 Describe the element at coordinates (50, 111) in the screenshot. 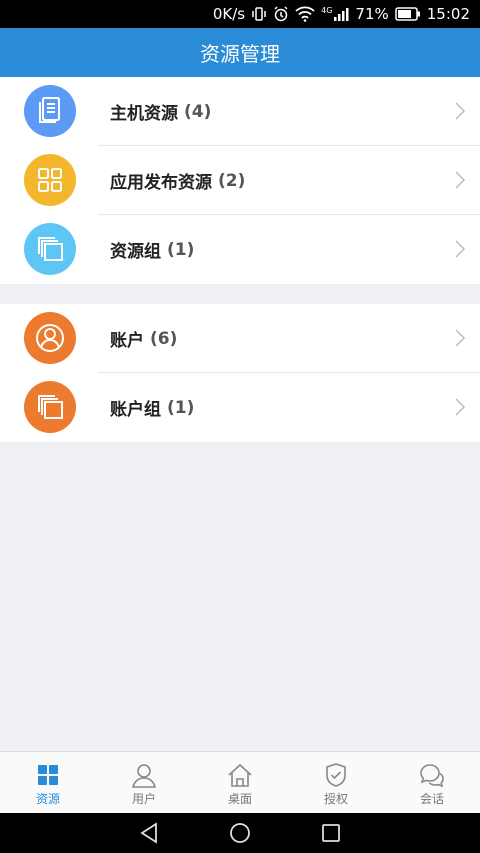

I see `document-icon` at that location.